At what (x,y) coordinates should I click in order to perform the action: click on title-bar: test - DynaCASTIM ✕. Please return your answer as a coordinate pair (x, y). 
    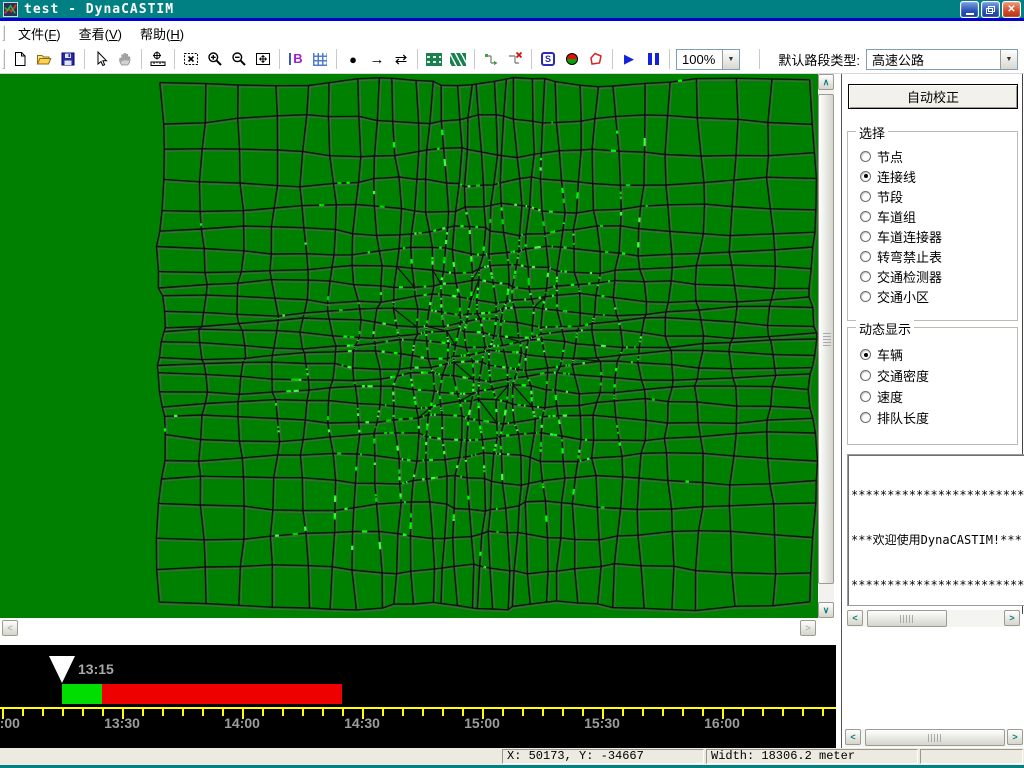
    Looking at the image, I should click on (512, 9).